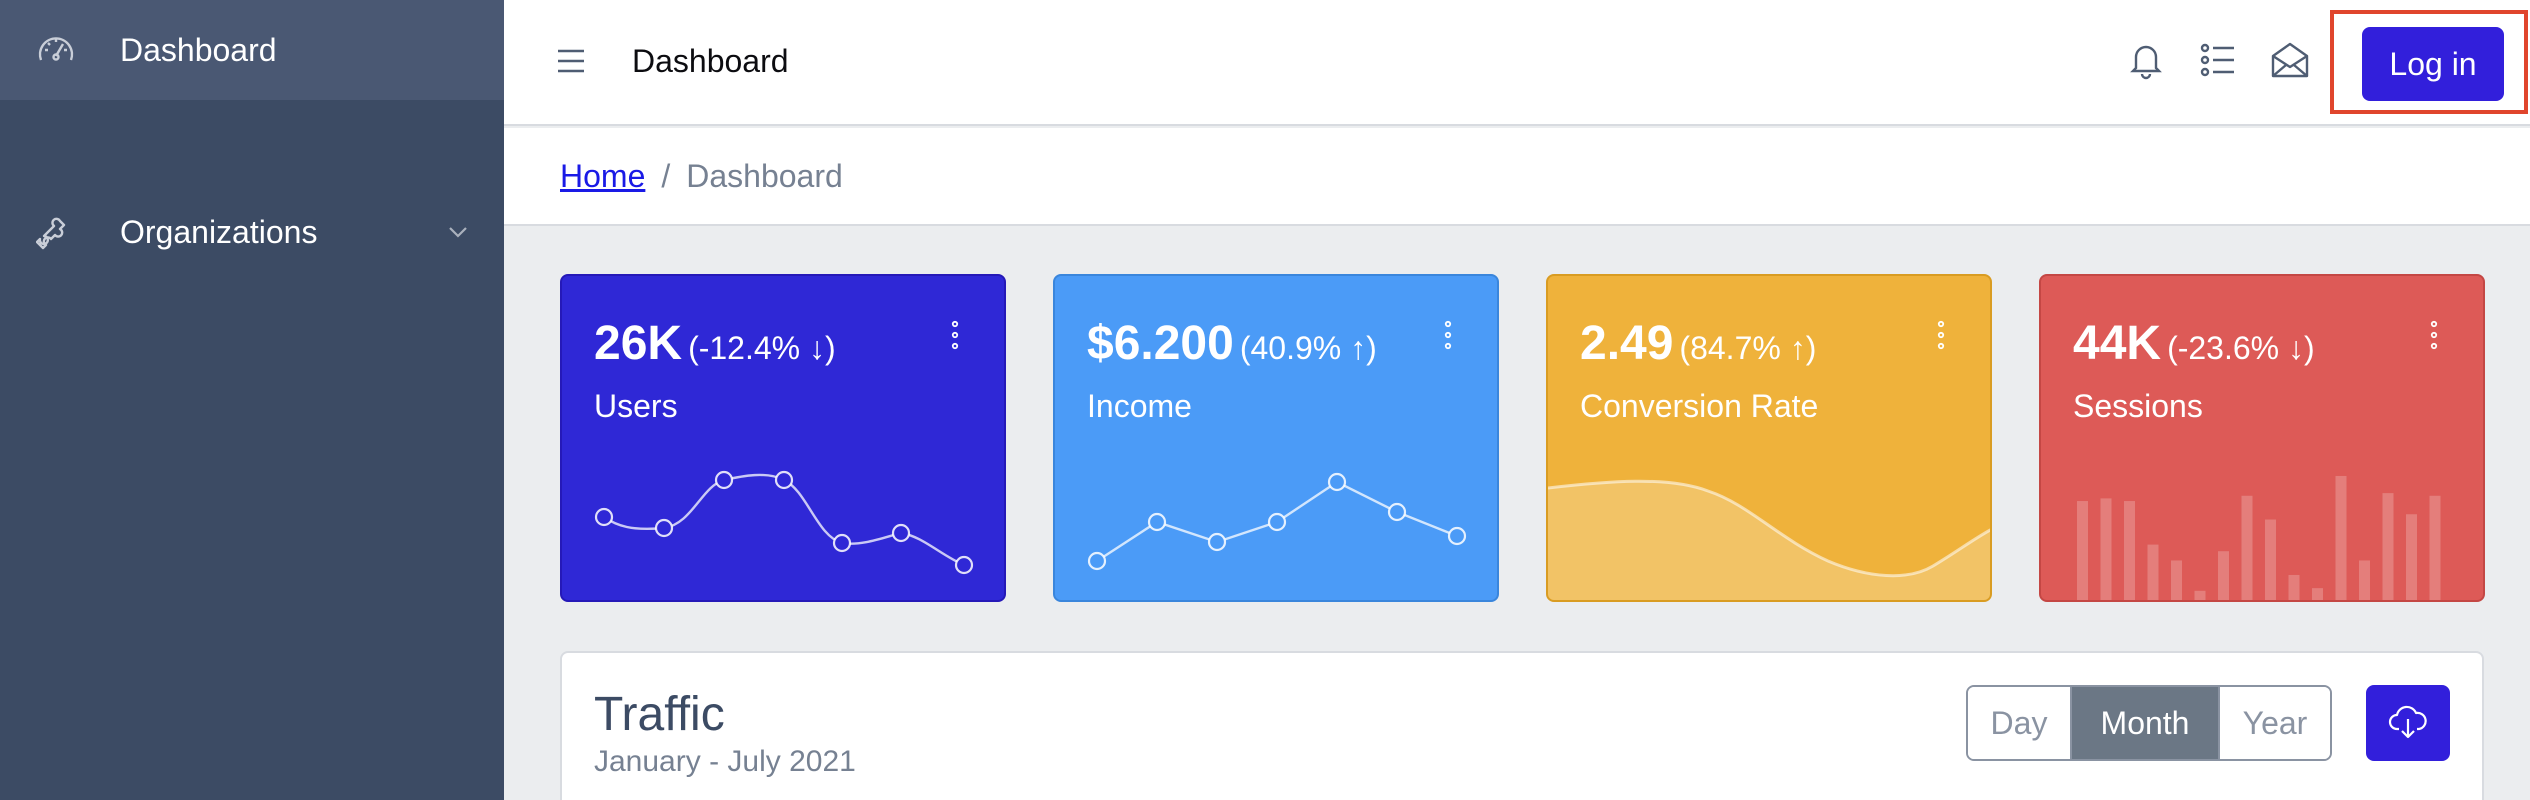 This screenshot has width=2530, height=800. I want to click on income-sparkline, so click(1277, 521).